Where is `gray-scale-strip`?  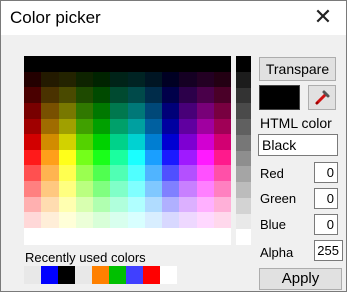 gray-scale-strip is located at coordinates (243, 150).